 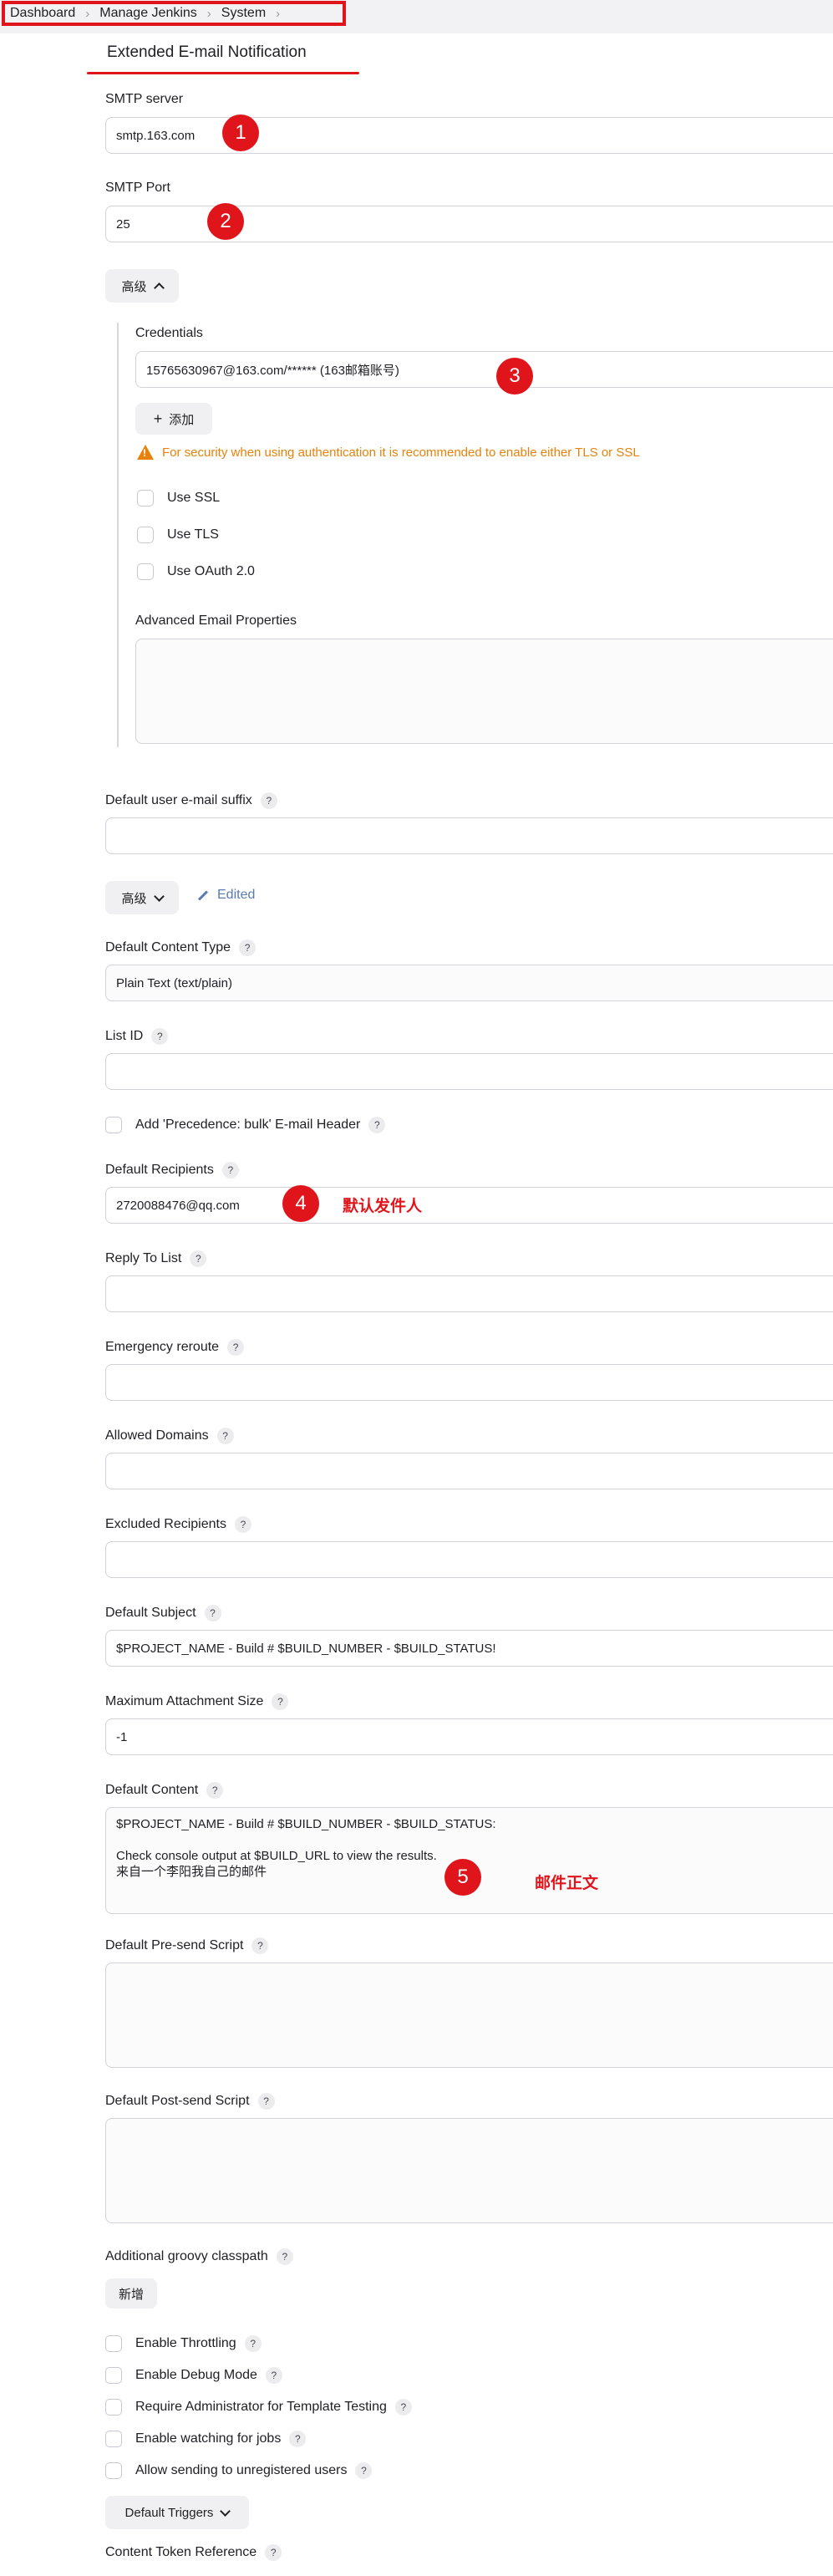 What do you see at coordinates (118, 535) in the screenshot?
I see `advanced-section-divider` at bounding box center [118, 535].